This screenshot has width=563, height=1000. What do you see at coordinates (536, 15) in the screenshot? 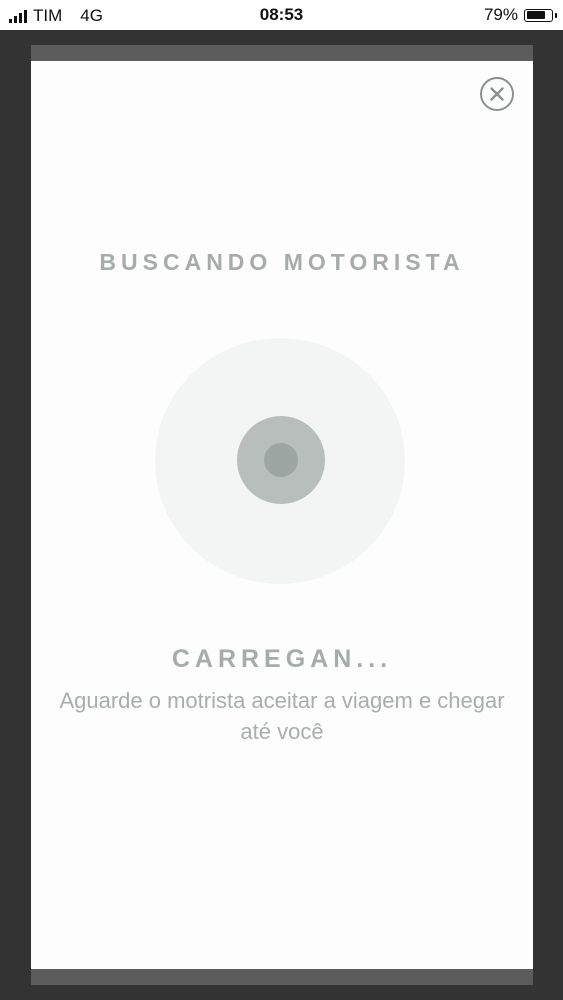
I see `battery-fill` at bounding box center [536, 15].